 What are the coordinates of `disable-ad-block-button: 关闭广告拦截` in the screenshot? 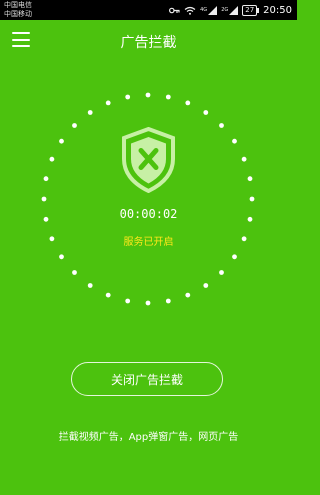 It's located at (147, 379).